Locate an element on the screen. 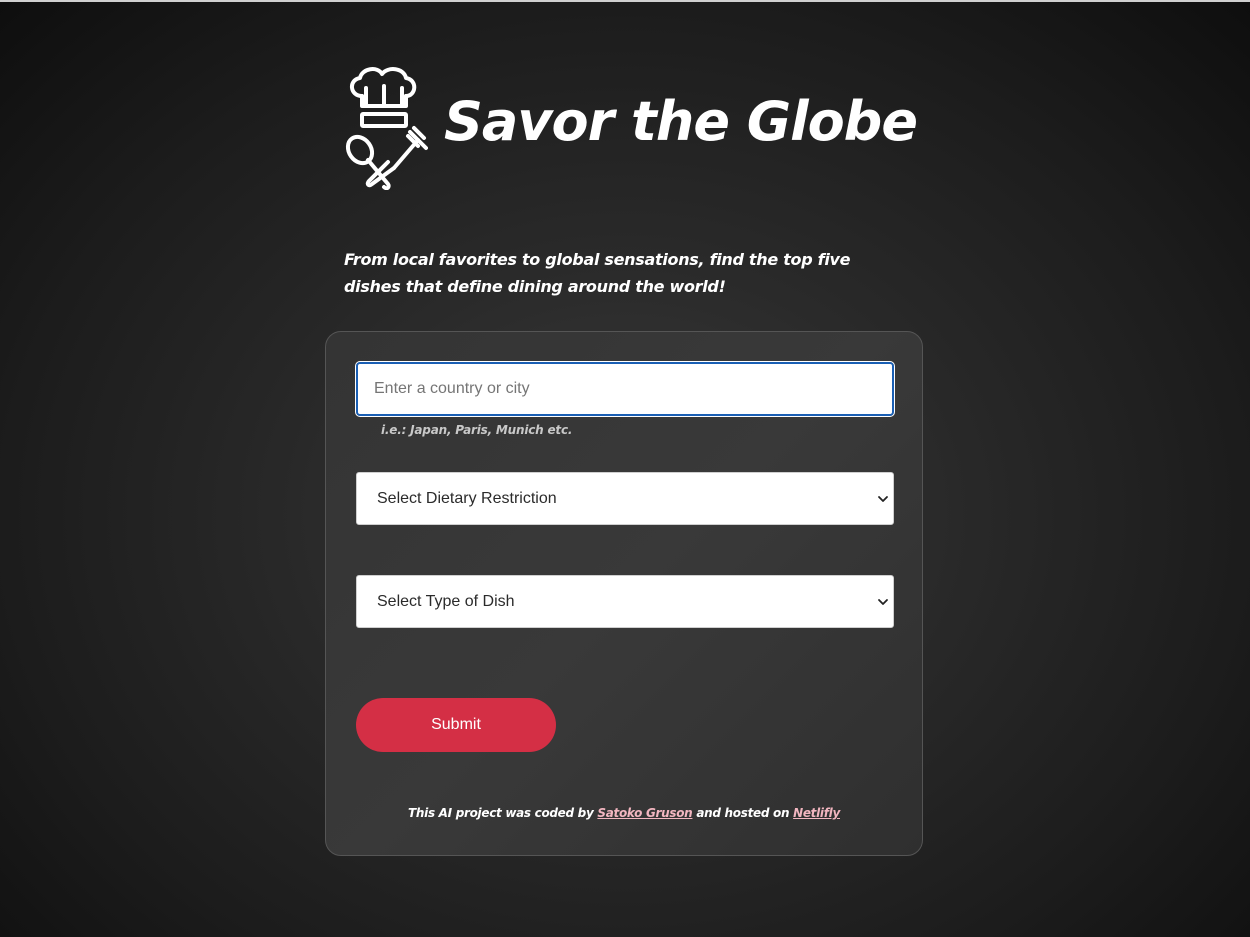 This screenshot has width=1250, height=937. chef-hat-utensils-icon is located at coordinates (386, 128).